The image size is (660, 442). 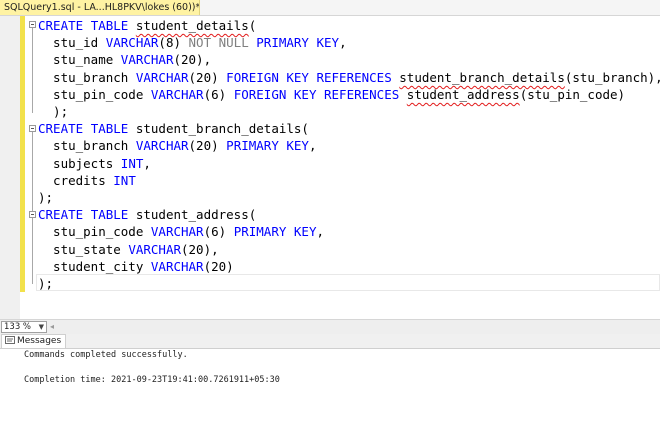 I want to click on results-tab-bar: Messages, so click(x=330, y=341).